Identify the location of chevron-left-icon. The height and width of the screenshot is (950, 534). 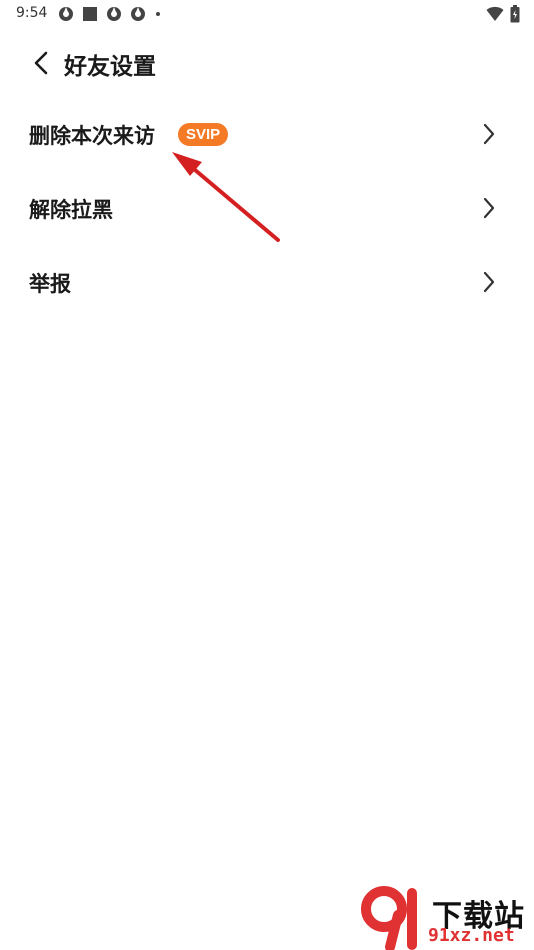
(41, 63).